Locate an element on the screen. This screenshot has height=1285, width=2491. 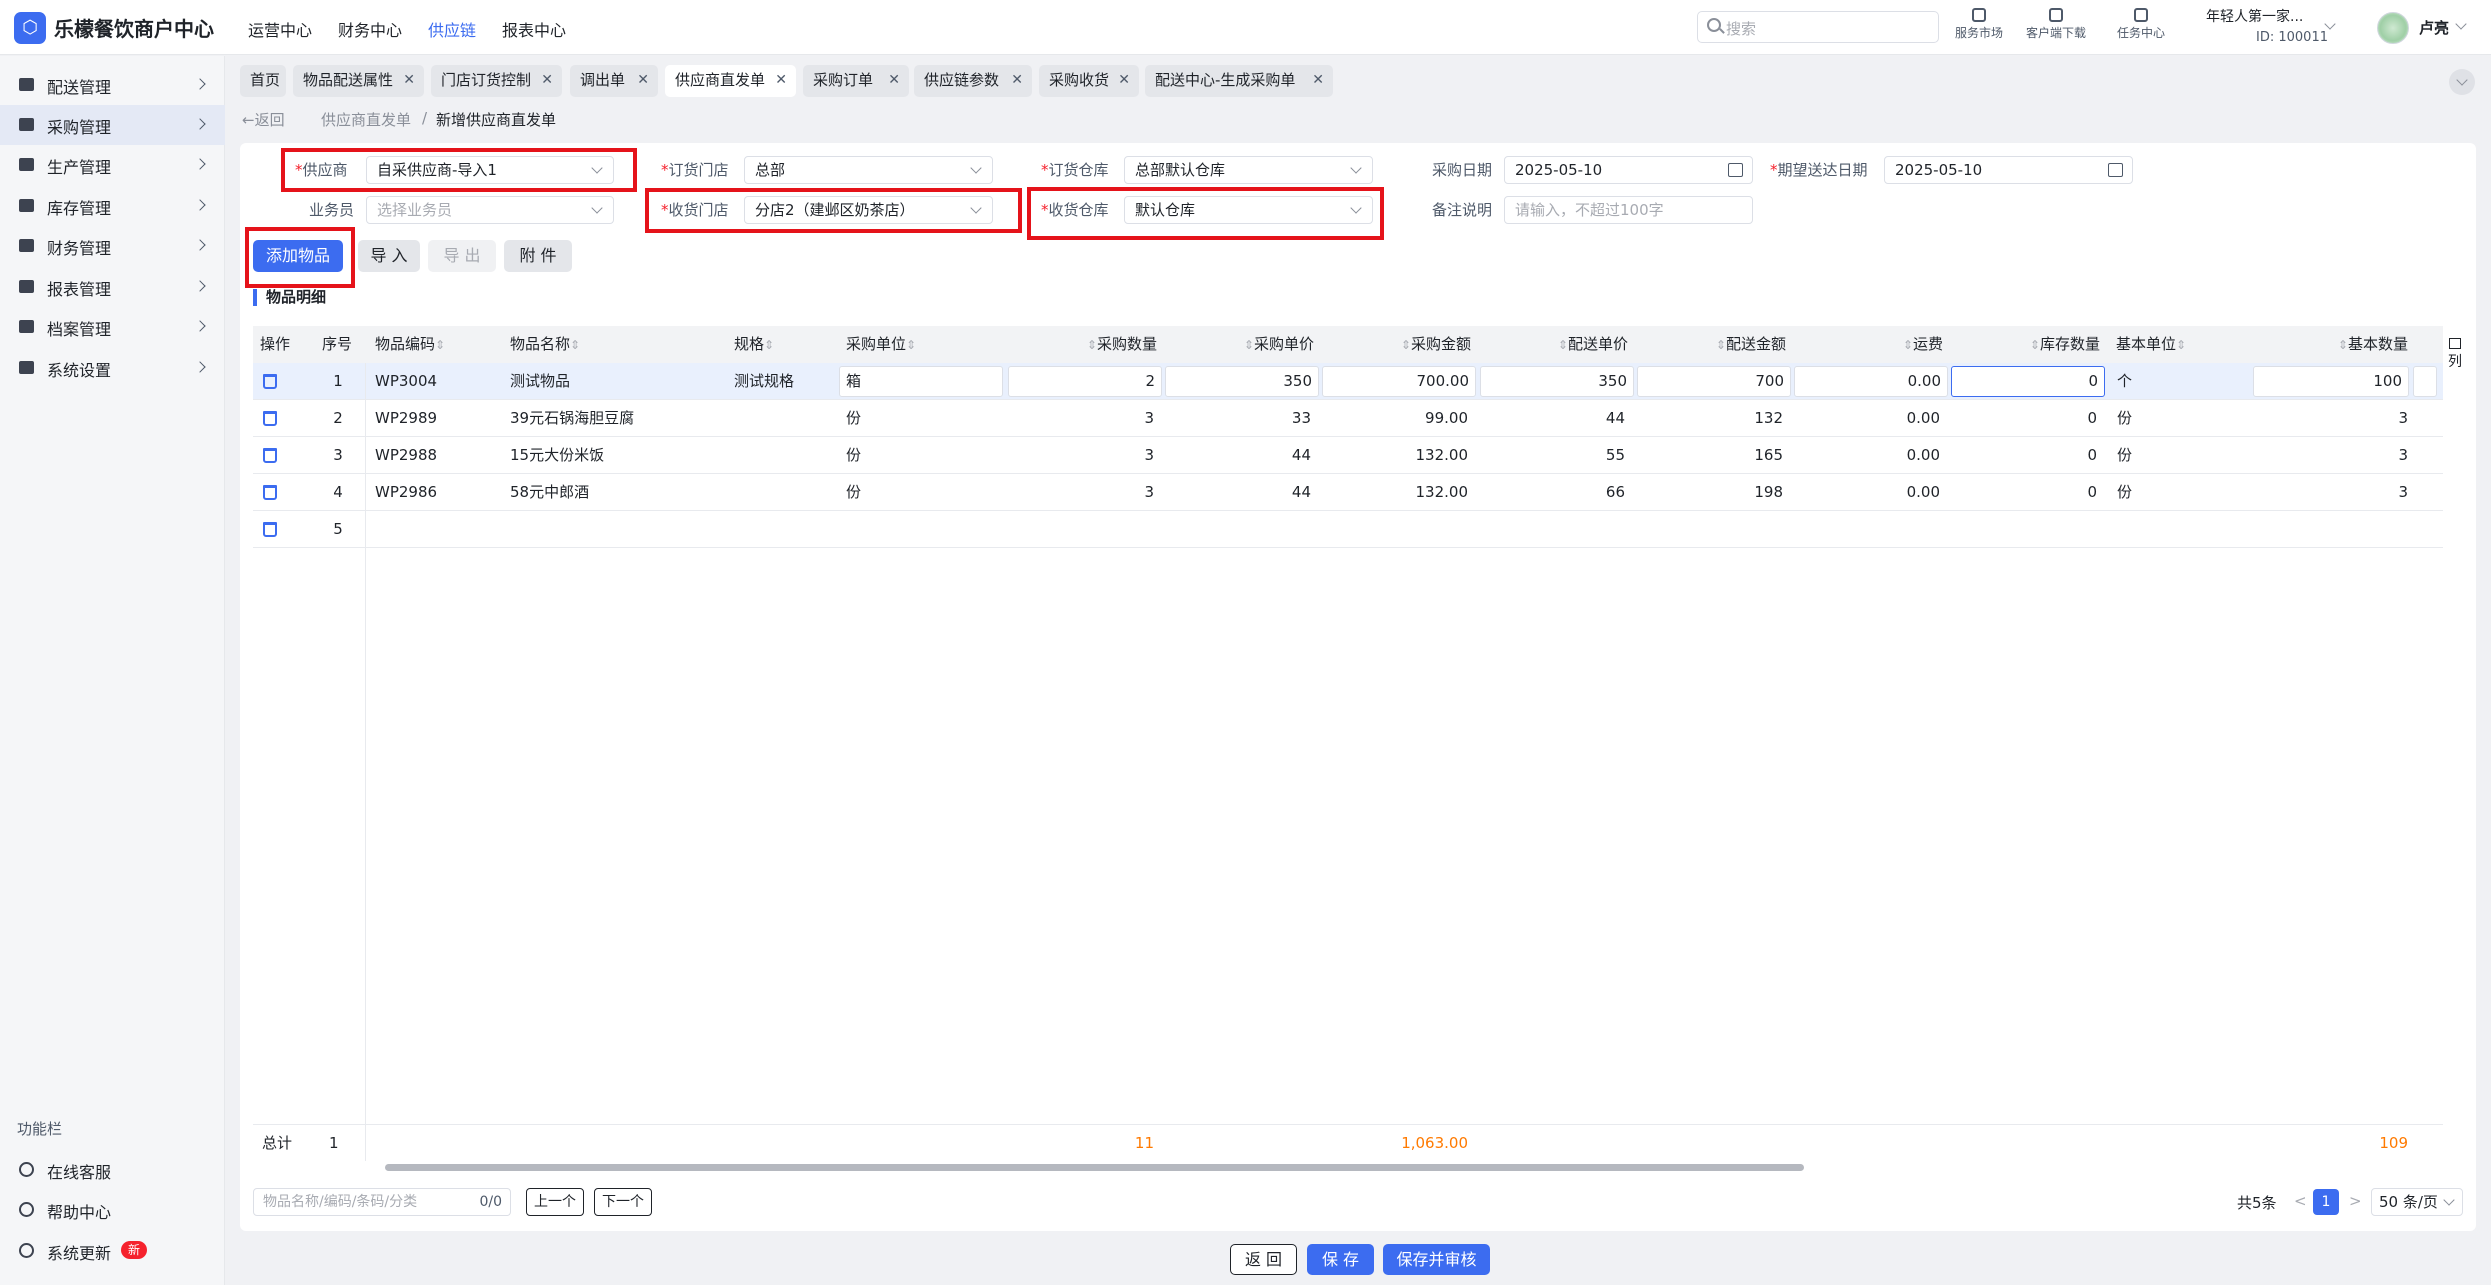
col-header-base-qty: ⇕基本数量 is located at coordinates (2334, 344).